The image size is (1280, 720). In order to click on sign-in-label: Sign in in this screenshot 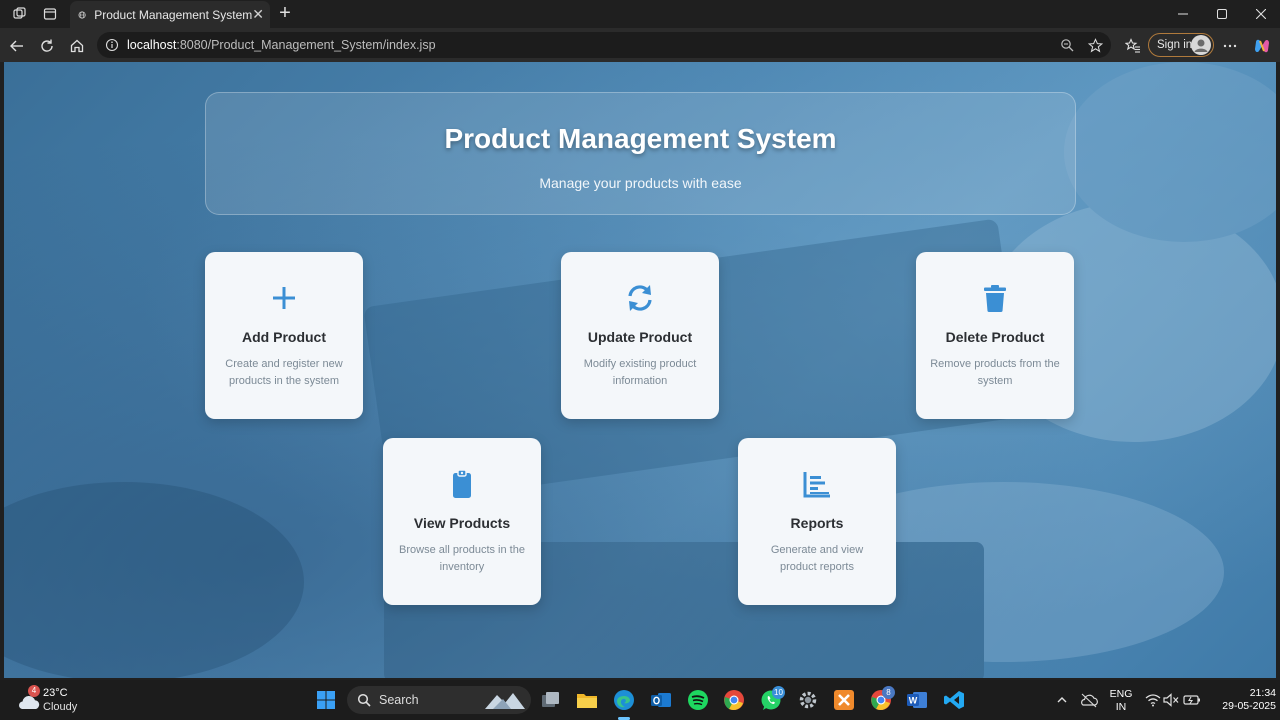, I will do `click(1175, 45)`.